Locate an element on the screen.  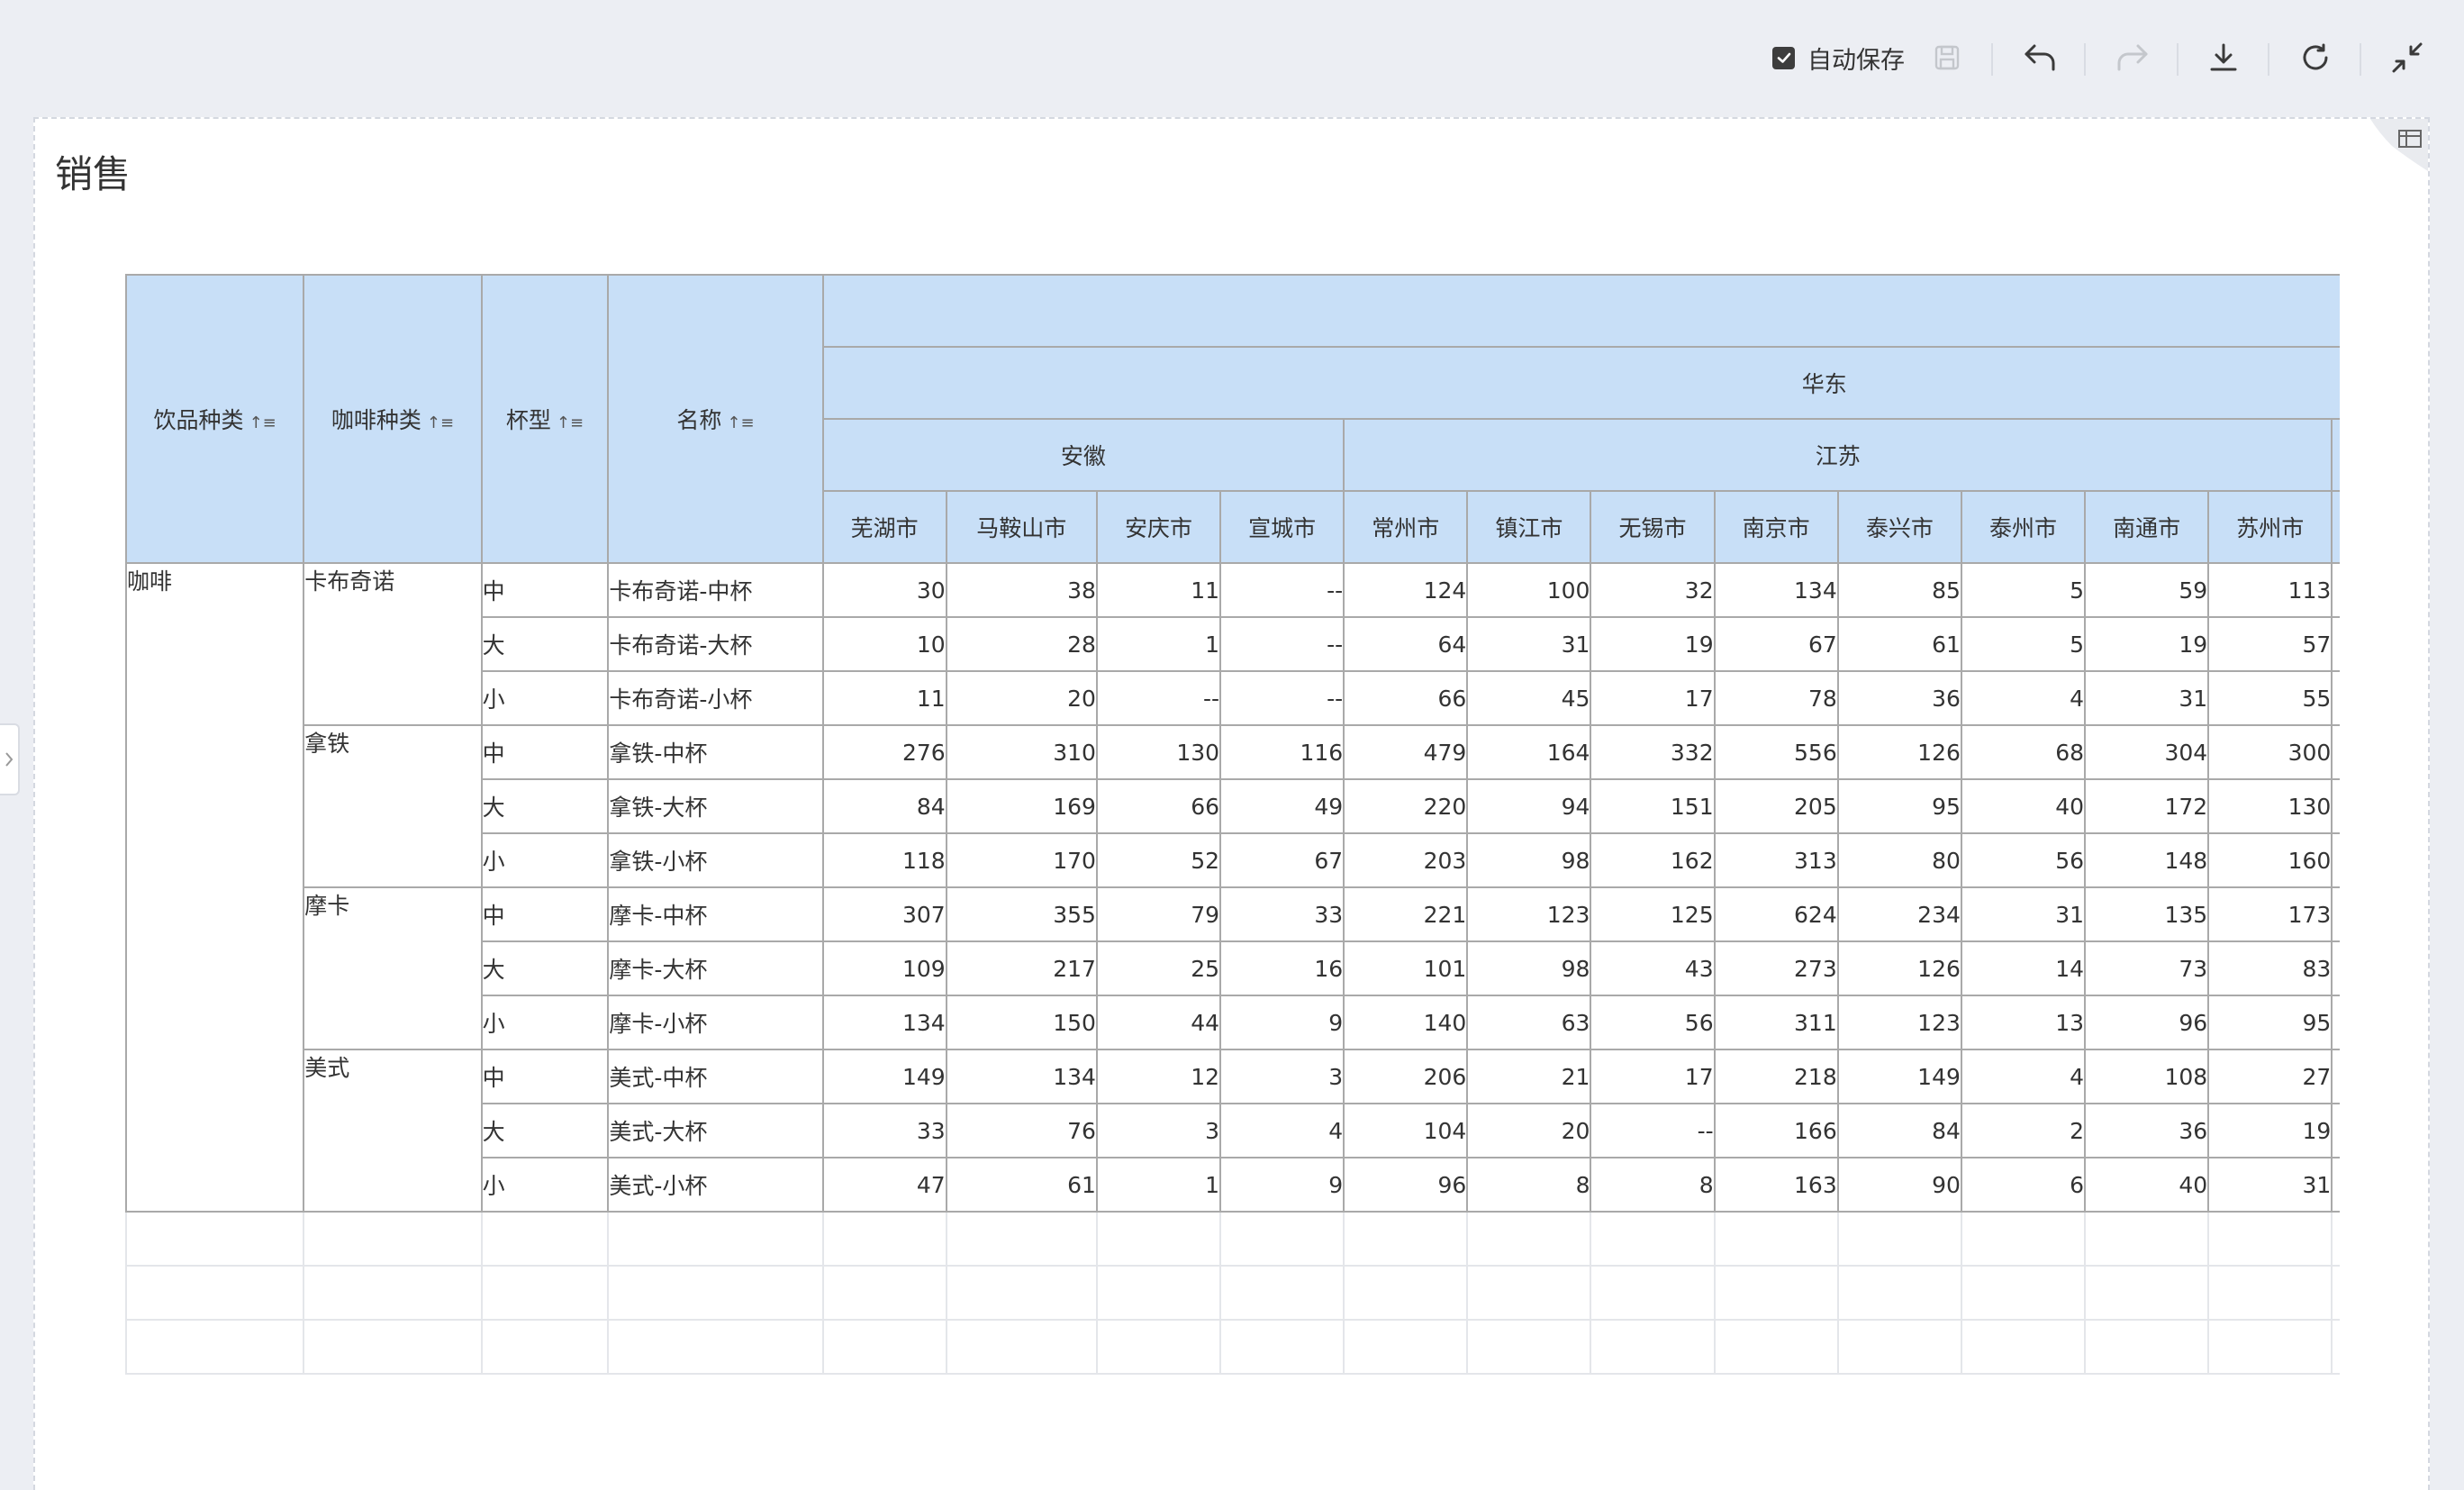
value-cell: 300 is located at coordinates (2270, 752).